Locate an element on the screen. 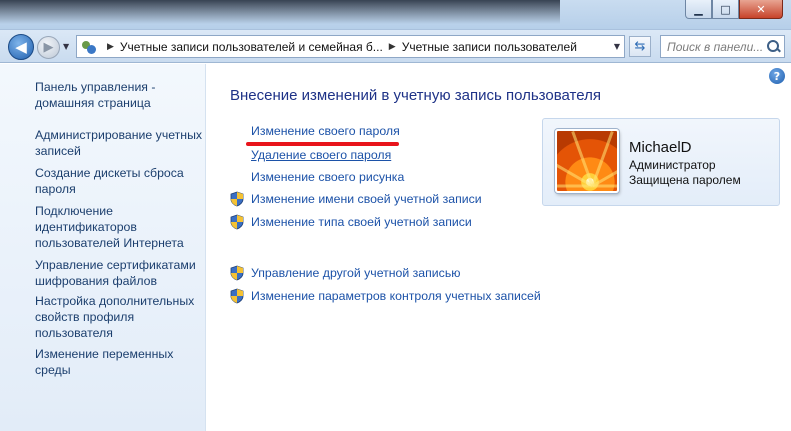 This screenshot has height=431, width=791. task-label: Удаление своего пароля is located at coordinates (321, 155).